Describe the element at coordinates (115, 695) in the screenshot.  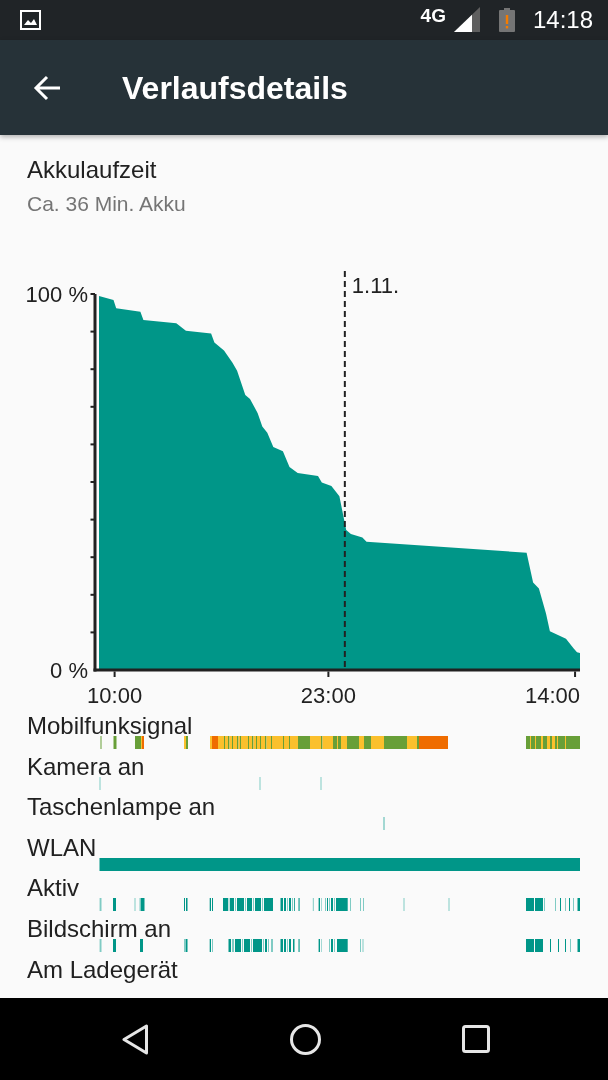
I see `axis-label: 10:00` at that location.